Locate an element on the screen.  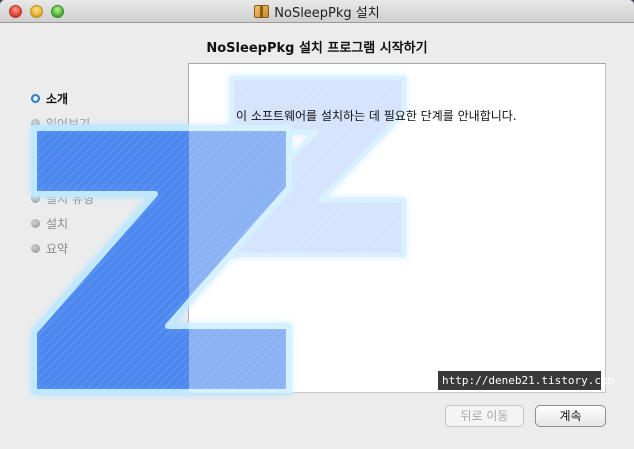
step-license: 사용권 계약 is located at coordinates (81, 148).